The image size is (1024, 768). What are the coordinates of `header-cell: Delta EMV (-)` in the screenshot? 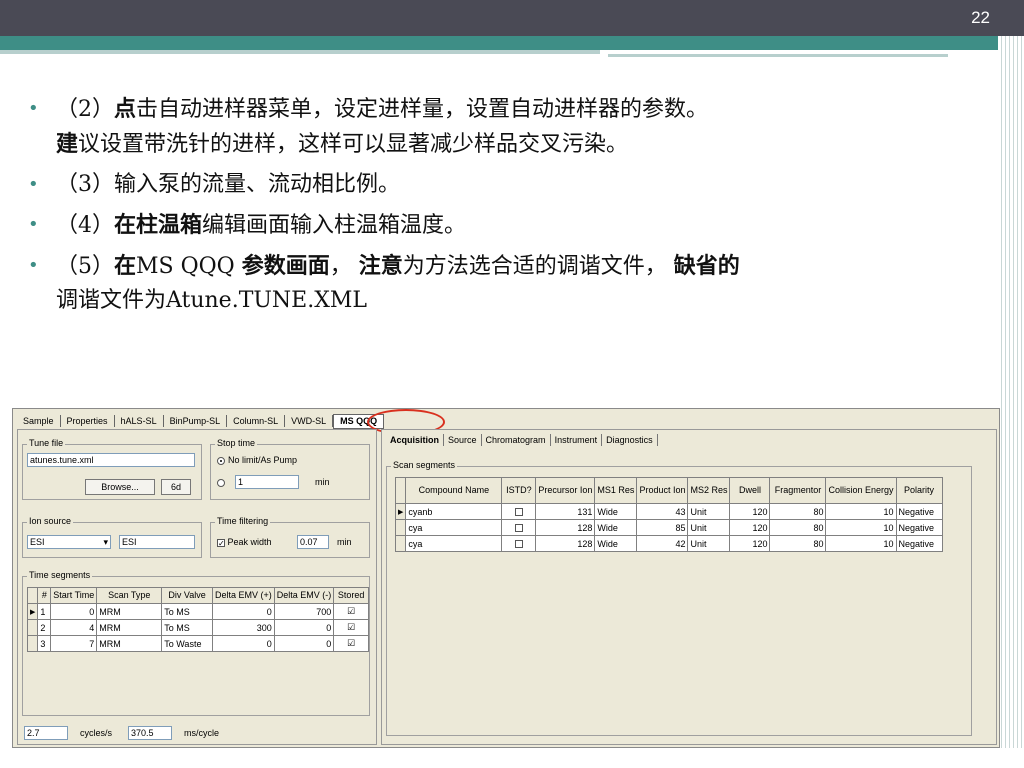 It's located at (304, 595).